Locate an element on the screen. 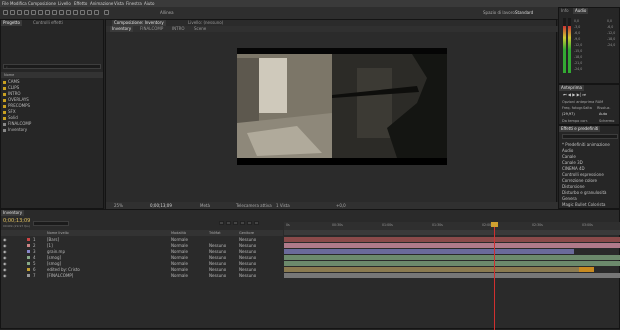 Image resolution: width=620 pixels, height=330 pixels. effect-category: Canale 3D is located at coordinates (572, 162).